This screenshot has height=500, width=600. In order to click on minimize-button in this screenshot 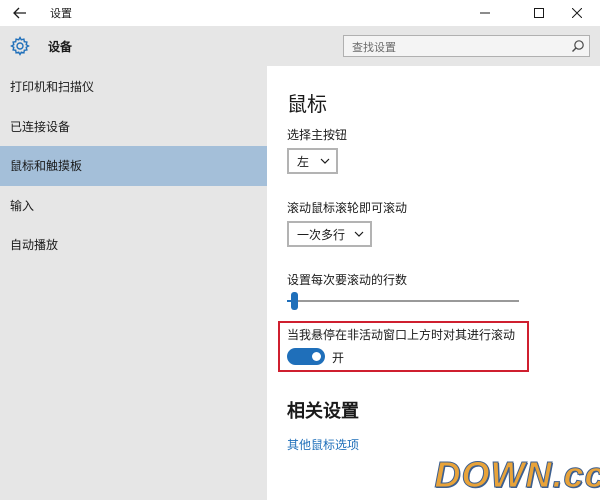, I will do `click(485, 13)`.